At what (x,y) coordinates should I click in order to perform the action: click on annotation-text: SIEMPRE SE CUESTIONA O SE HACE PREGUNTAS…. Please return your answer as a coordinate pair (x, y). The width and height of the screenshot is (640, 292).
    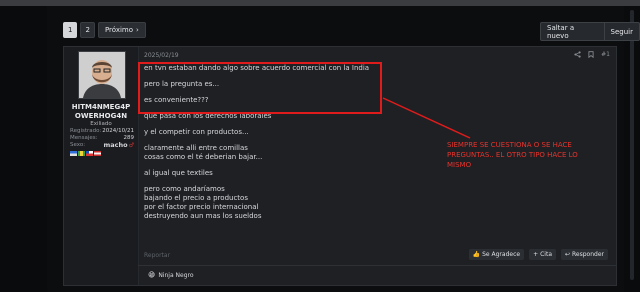
    Looking at the image, I should click on (512, 155).